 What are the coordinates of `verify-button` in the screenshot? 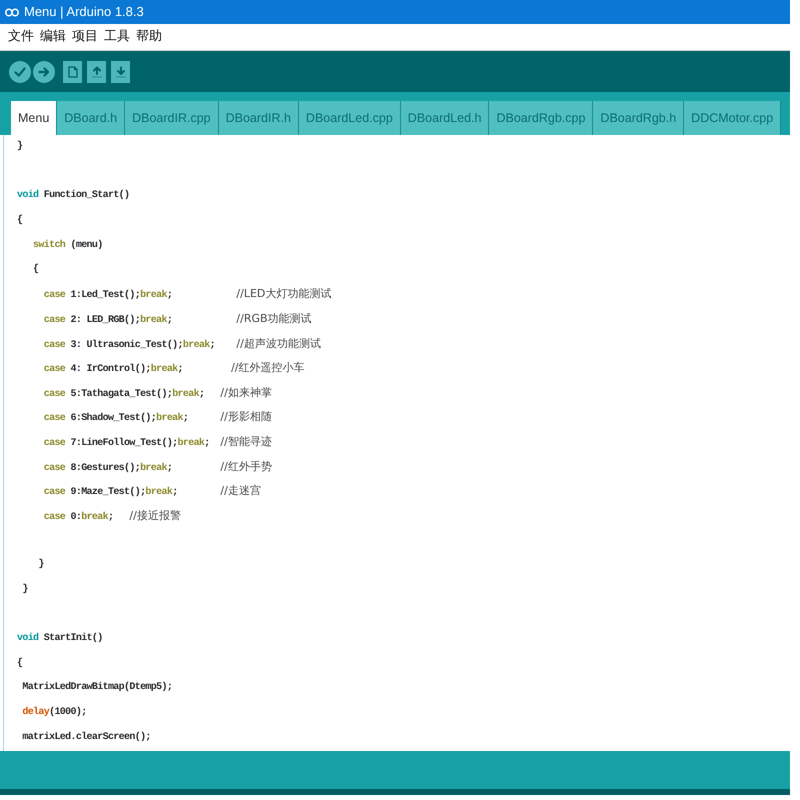 It's located at (20, 71).